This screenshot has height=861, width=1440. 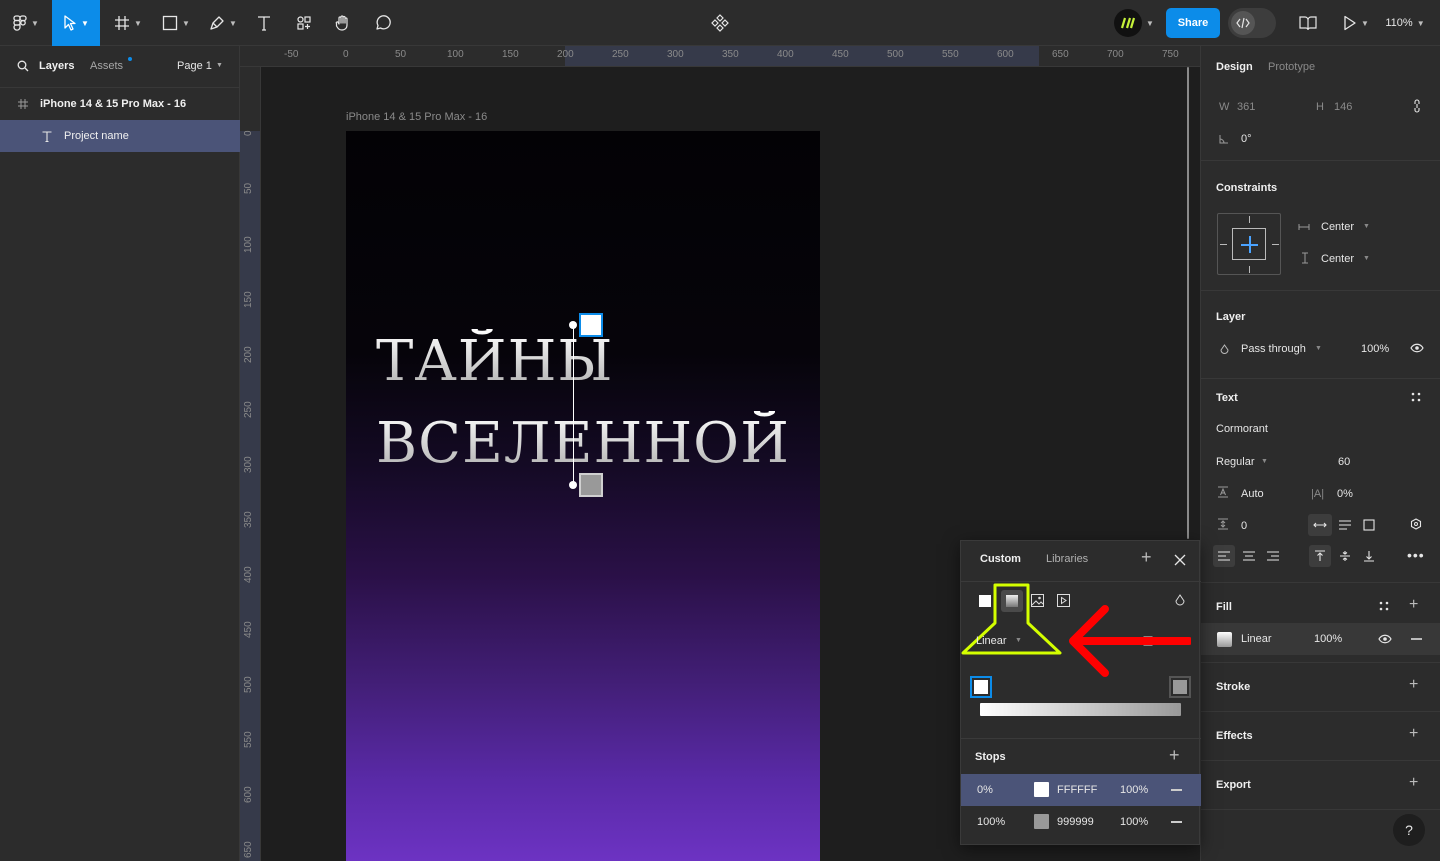 I want to click on fixed-size-icon, so click(x=1369, y=525).